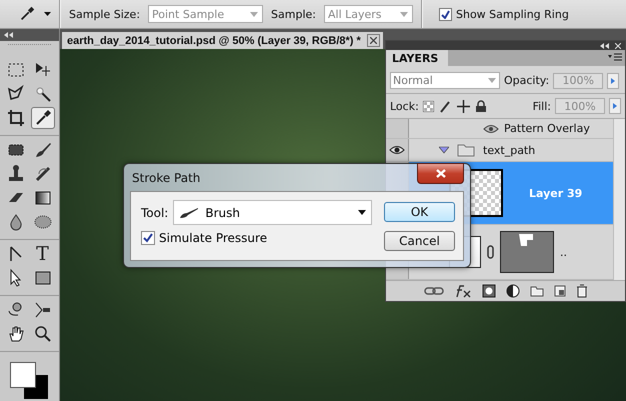 The image size is (626, 401). What do you see at coordinates (512, 14) in the screenshot?
I see `sampling-ring-label: Show Sampling Ring` at bounding box center [512, 14].